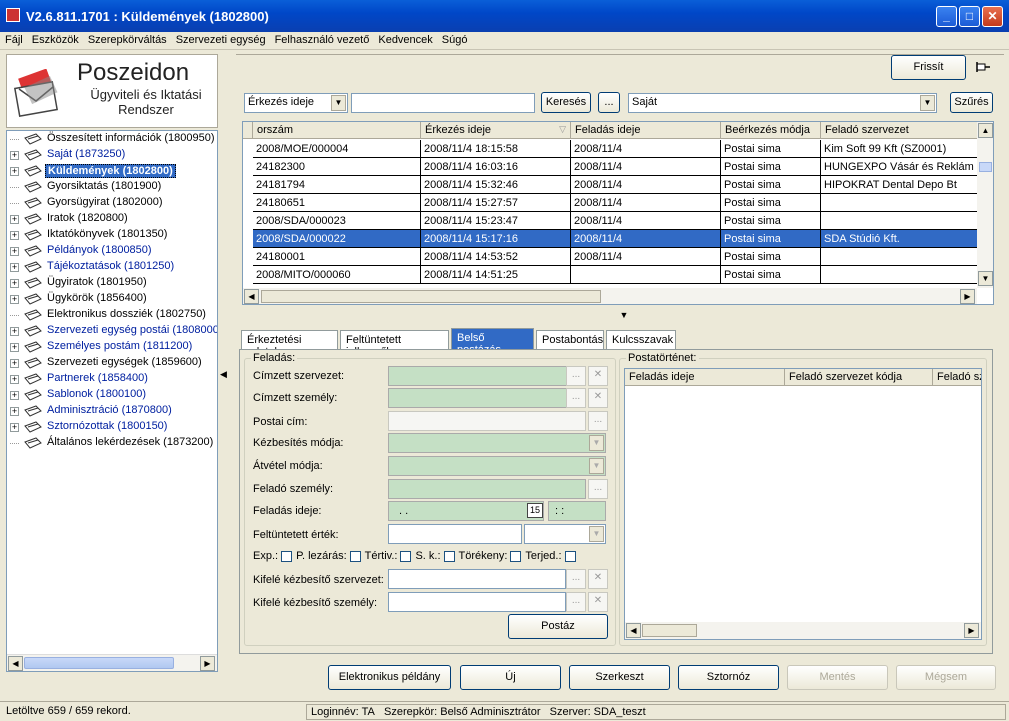 The width and height of the screenshot is (1009, 721). Describe the element at coordinates (492, 342) in the screenshot. I see `tab-2: Belső postázás` at that location.